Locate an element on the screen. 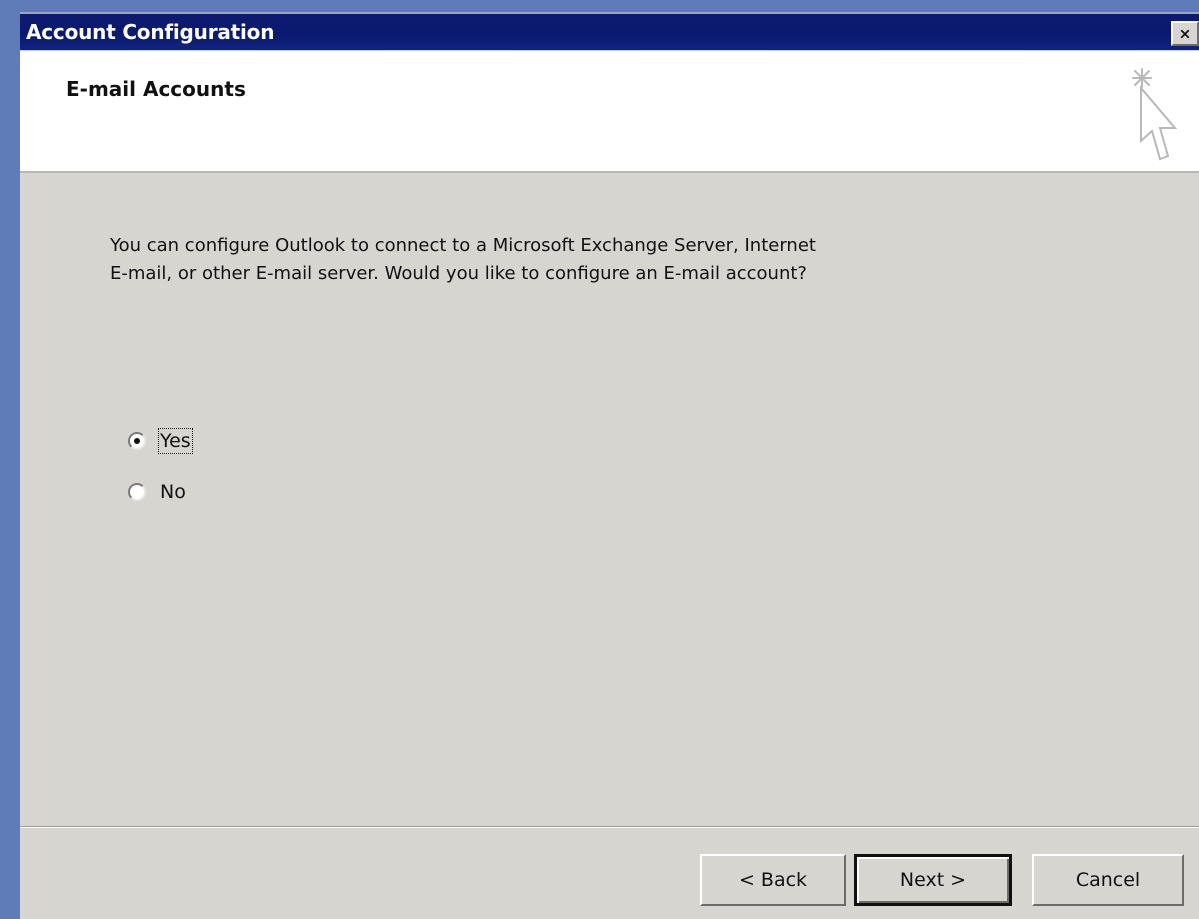 The height and width of the screenshot is (919, 1199). yes-radio-option: Yes is located at coordinates (160, 441).